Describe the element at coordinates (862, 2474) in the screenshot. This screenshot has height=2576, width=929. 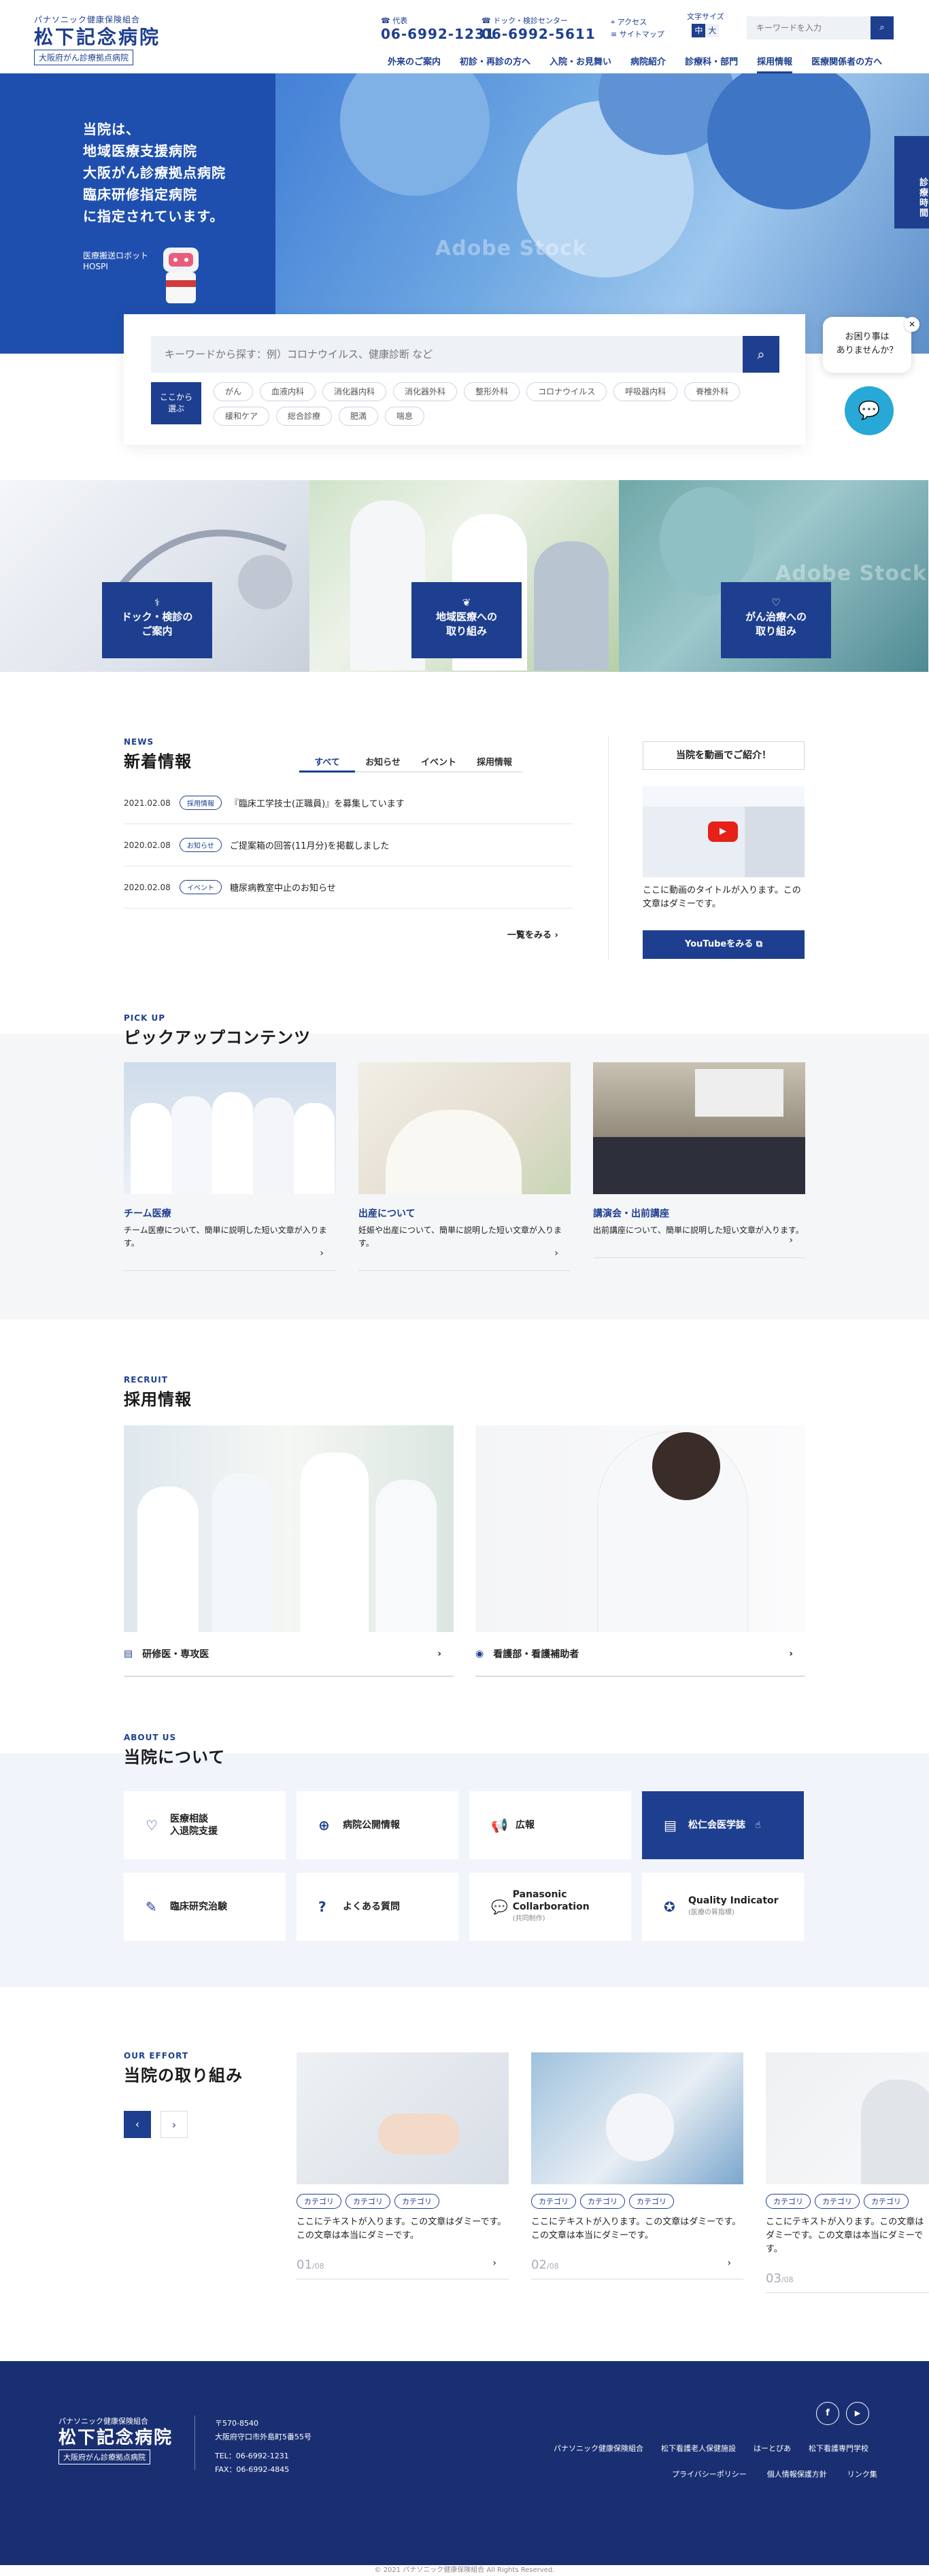
I see `footer-link: リンク集` at that location.